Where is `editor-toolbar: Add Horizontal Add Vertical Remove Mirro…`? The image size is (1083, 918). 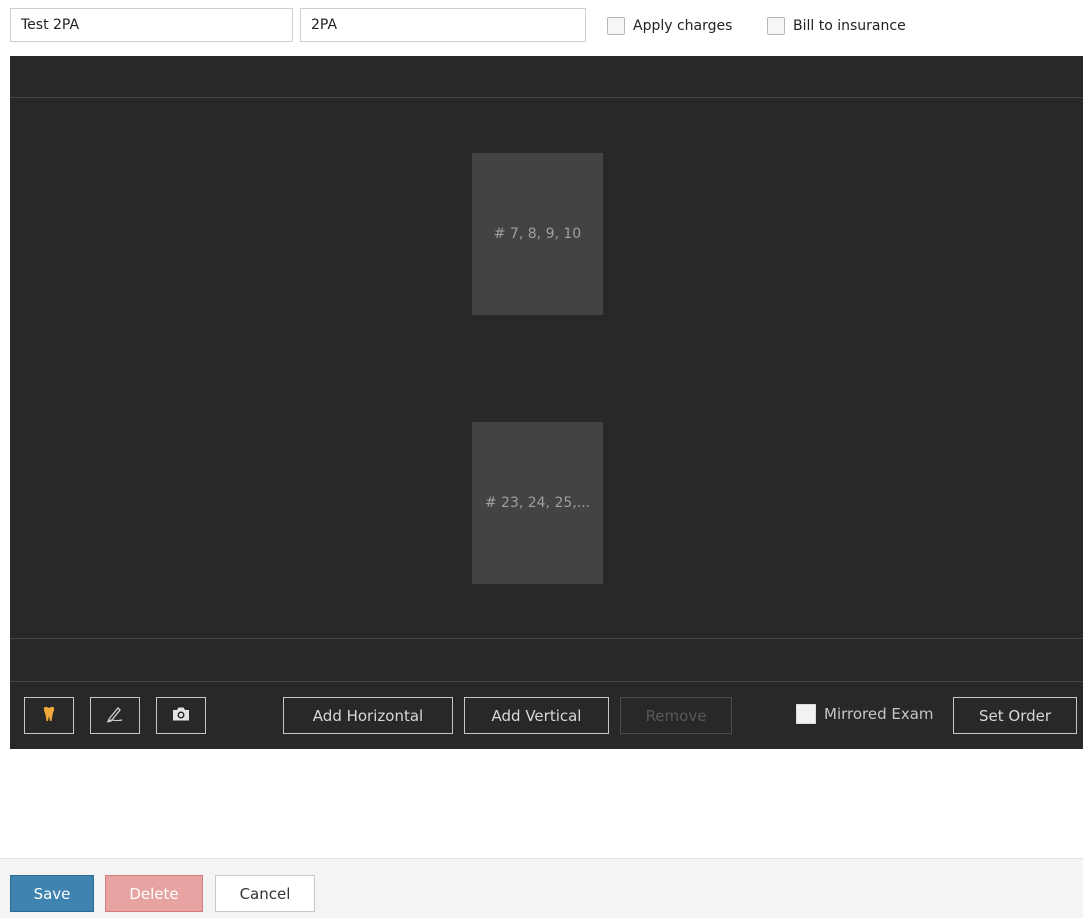 editor-toolbar: Add Horizontal Add Vertical Remove Mirro… is located at coordinates (546, 716).